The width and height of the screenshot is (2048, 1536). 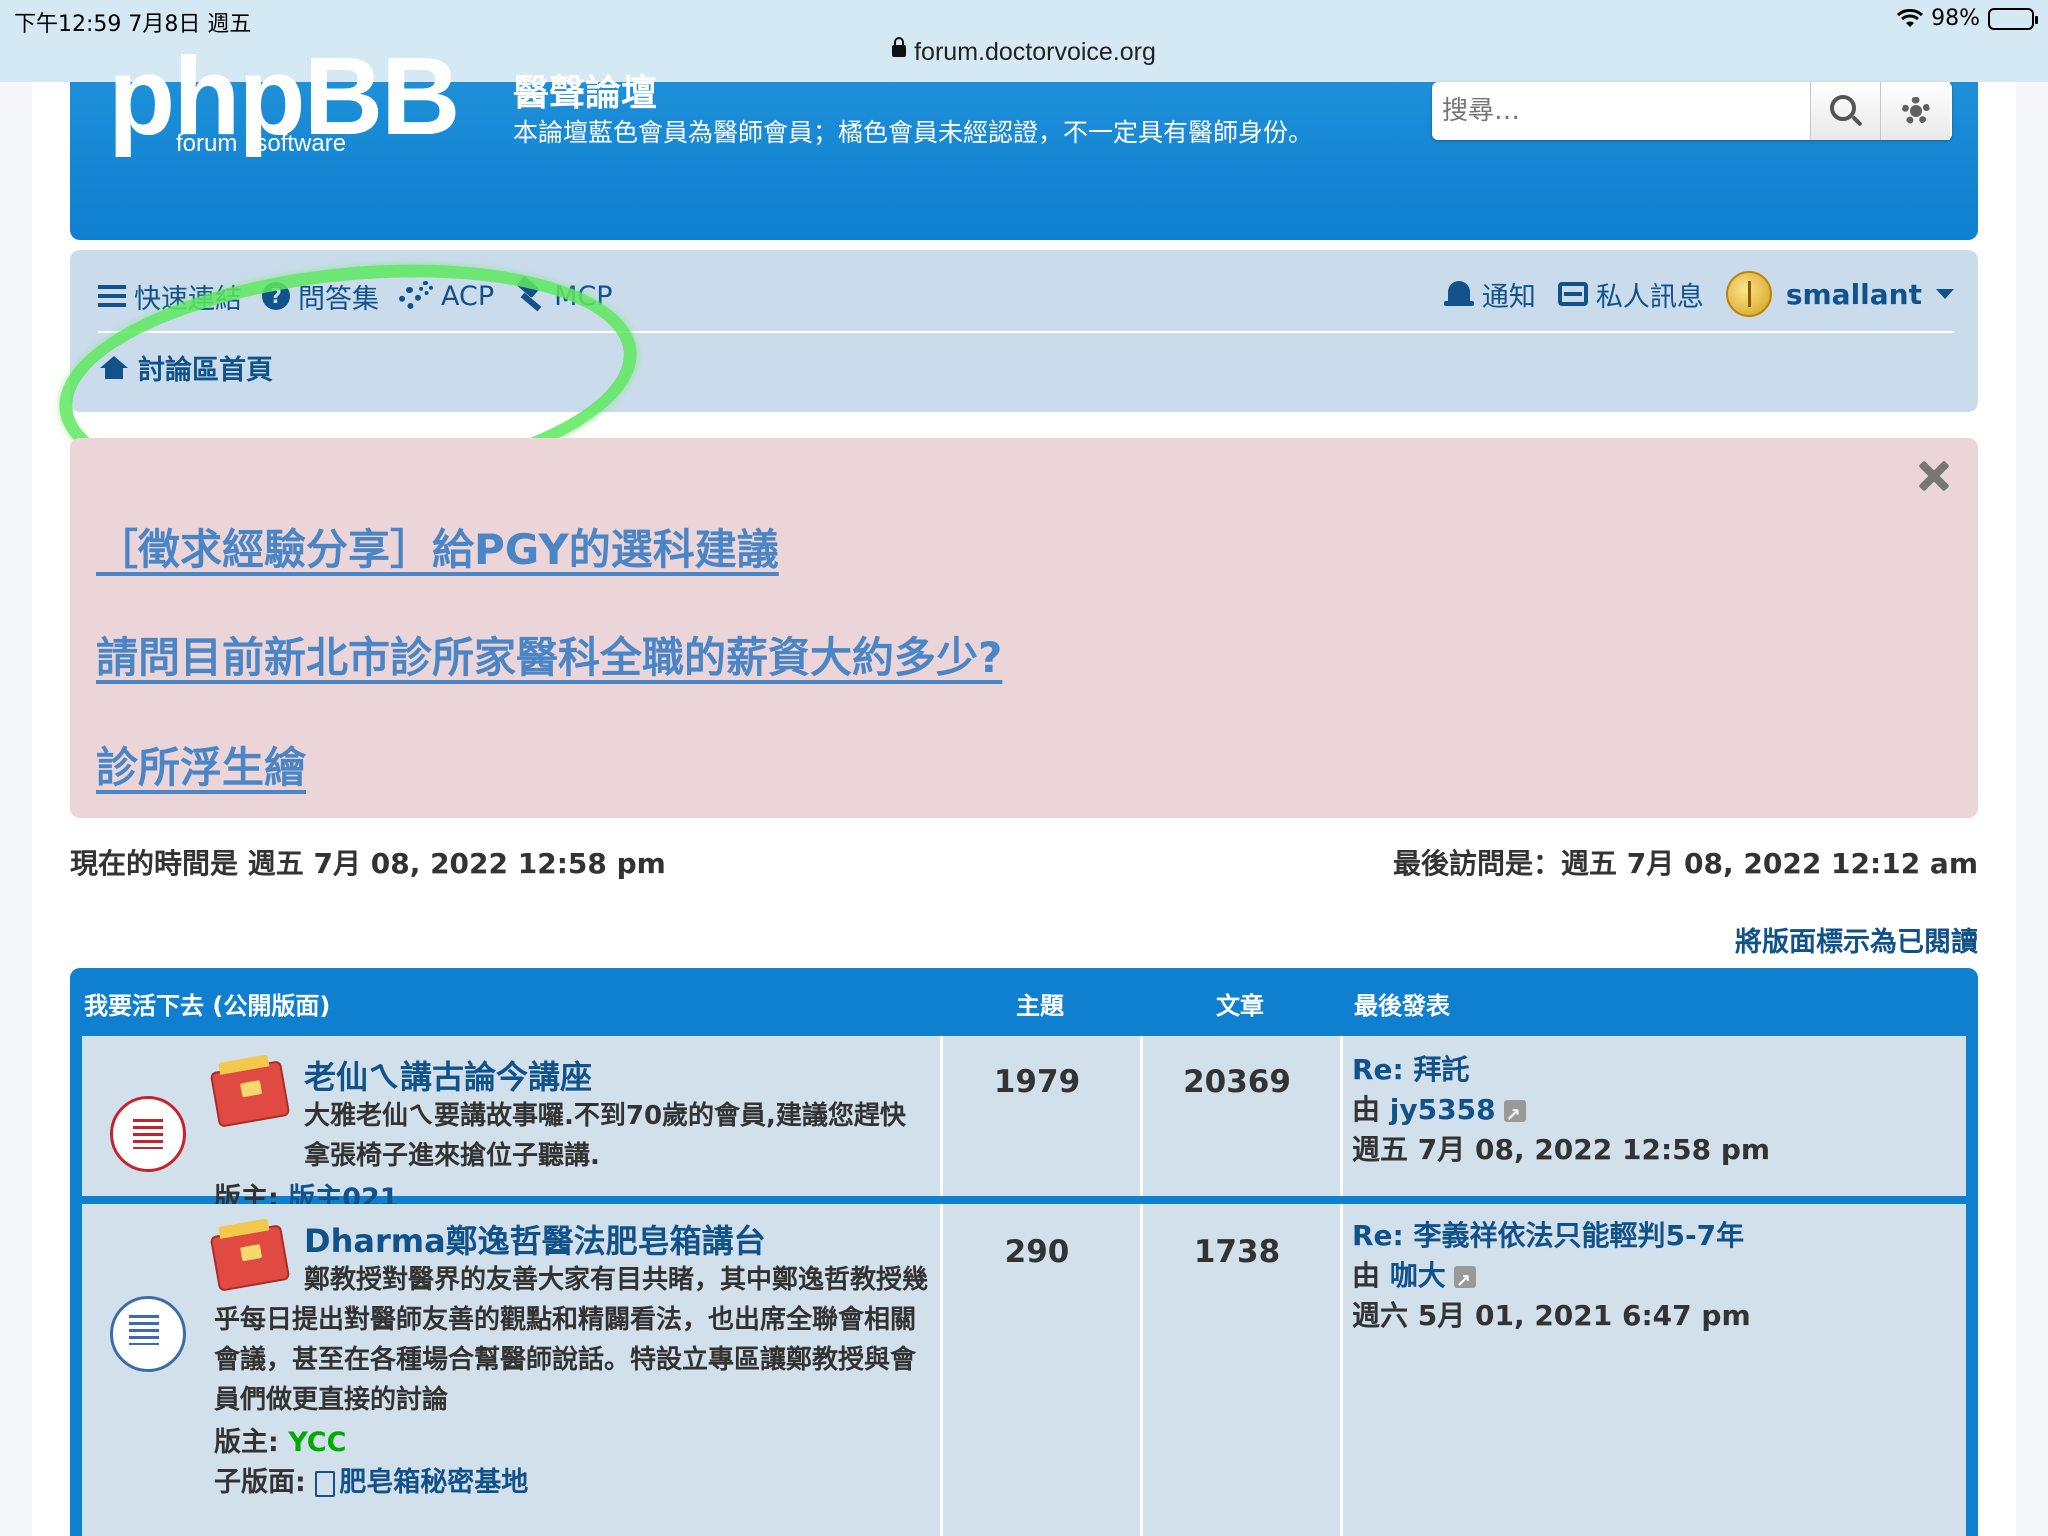 What do you see at coordinates (549, 654) in the screenshot?
I see `announcement-link-2: 請問目前新北市診所家醫科全職的薪資大約多少?` at bounding box center [549, 654].